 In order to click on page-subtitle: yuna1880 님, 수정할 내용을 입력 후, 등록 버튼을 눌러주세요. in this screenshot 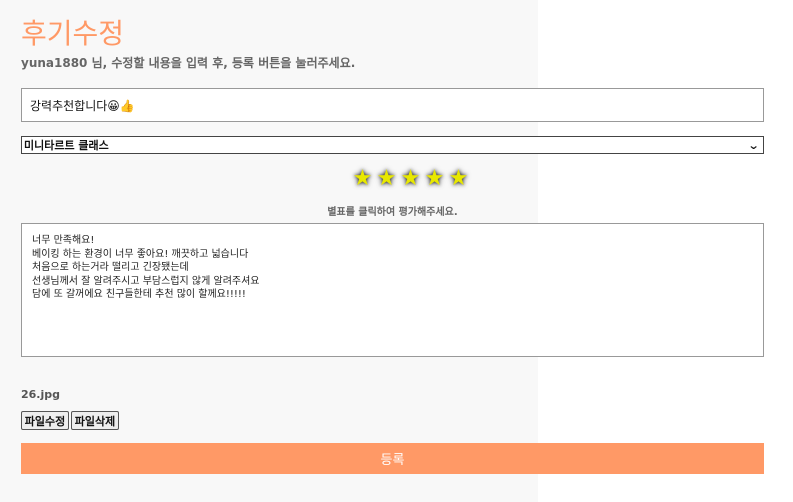, I will do `click(188, 63)`.